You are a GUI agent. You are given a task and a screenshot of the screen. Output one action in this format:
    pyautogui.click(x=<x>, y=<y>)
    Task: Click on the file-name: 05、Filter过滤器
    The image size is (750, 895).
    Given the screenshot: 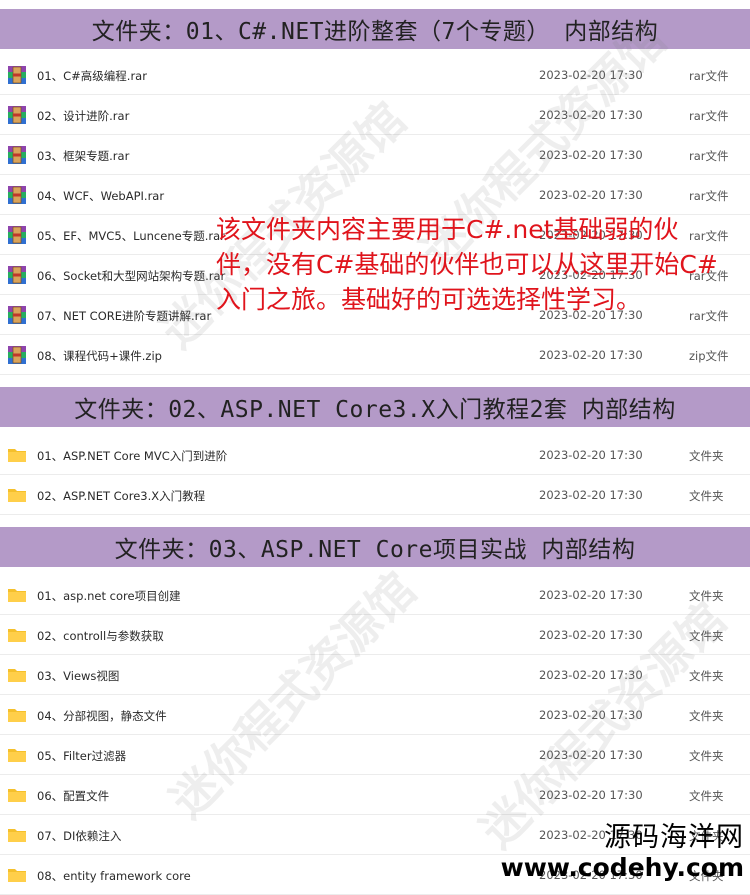 What is the action you would take?
    pyautogui.click(x=82, y=756)
    